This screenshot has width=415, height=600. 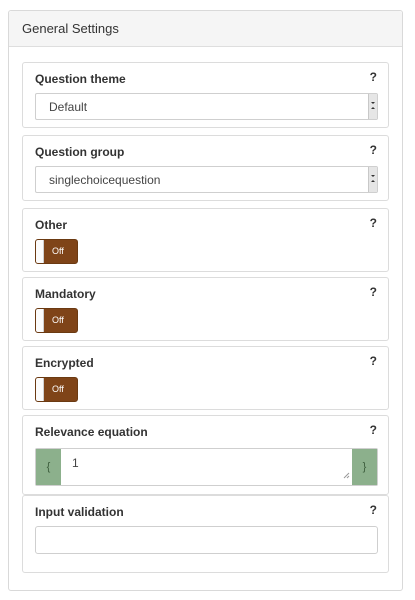 I want to click on relevance-equation-label: Relevance equation, so click(x=91, y=432).